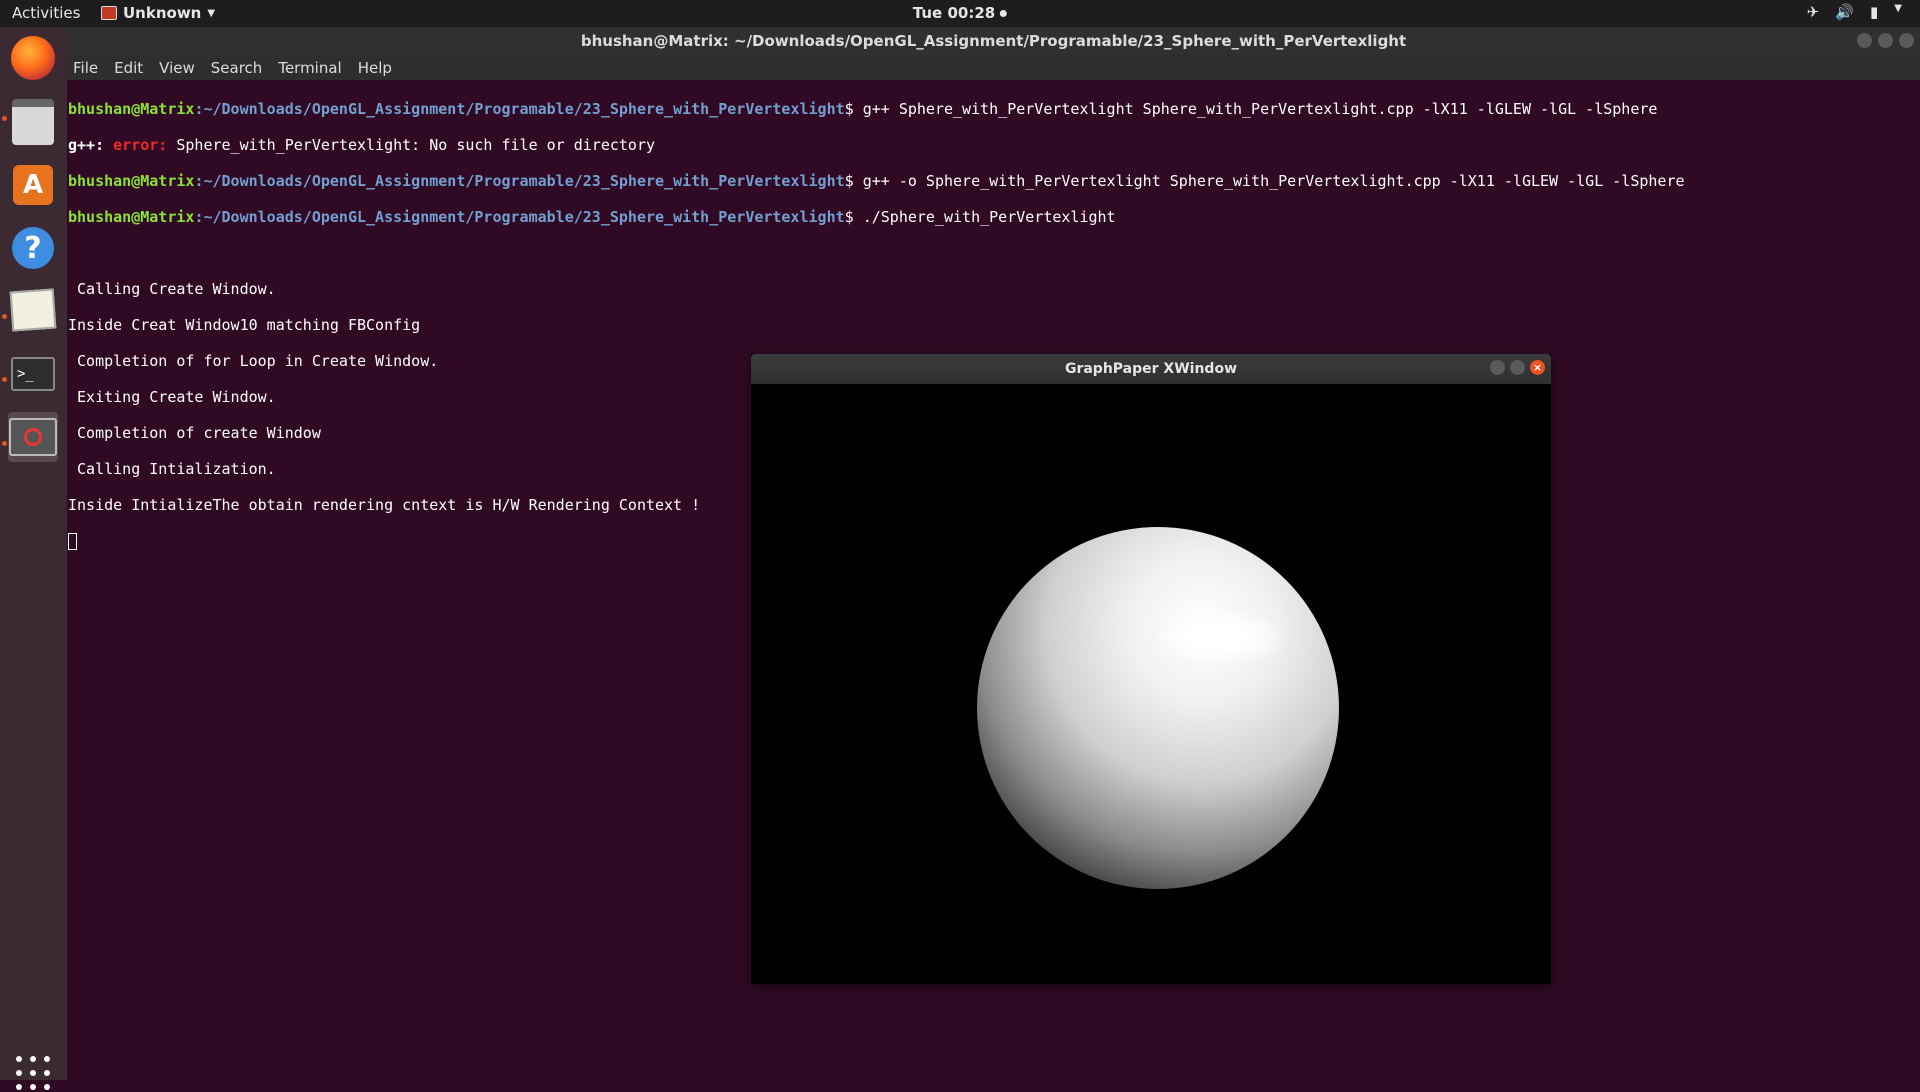 The image size is (1920, 1092). I want to click on minimize-button, so click(1864, 40).